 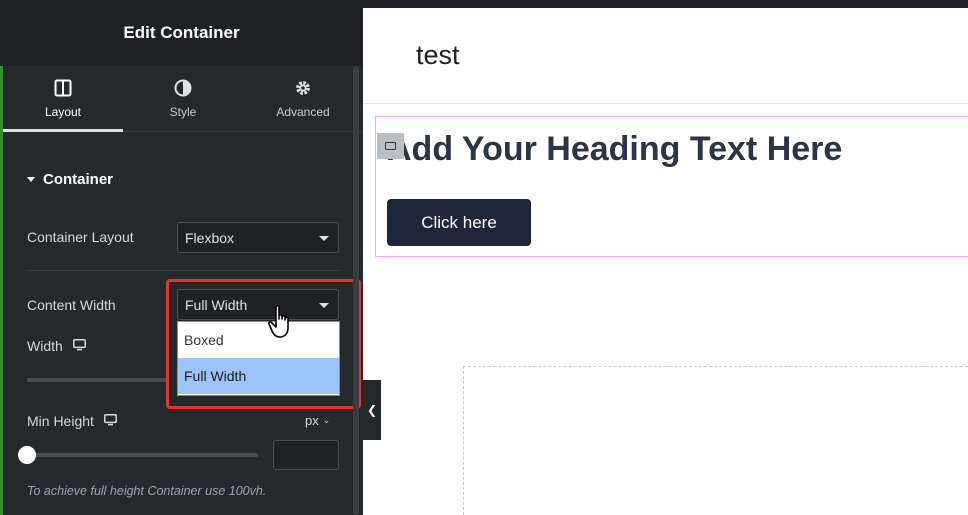 What do you see at coordinates (303, 87) in the screenshot?
I see `gear-icon` at bounding box center [303, 87].